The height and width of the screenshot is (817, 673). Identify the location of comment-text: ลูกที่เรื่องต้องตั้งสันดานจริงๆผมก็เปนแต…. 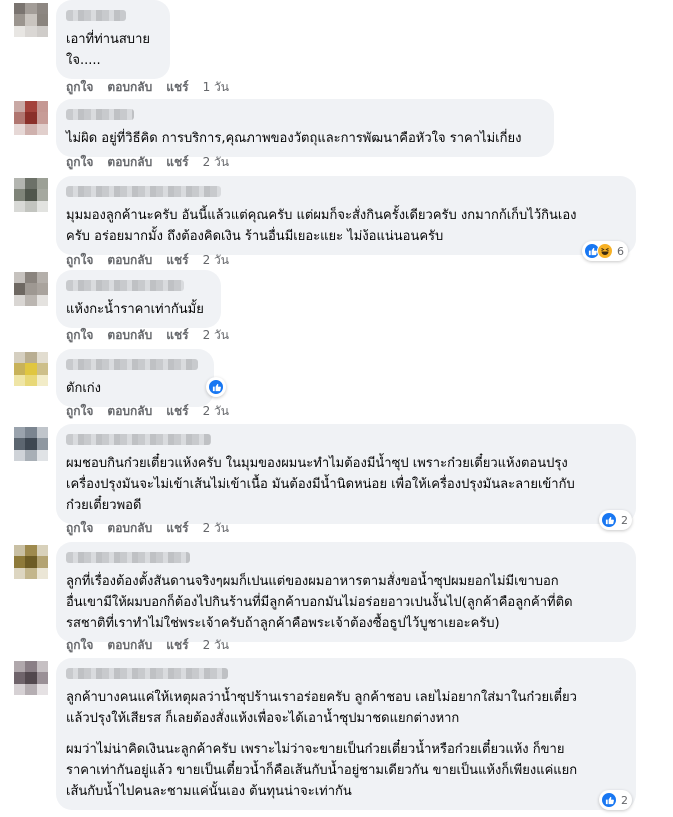
(319, 602).